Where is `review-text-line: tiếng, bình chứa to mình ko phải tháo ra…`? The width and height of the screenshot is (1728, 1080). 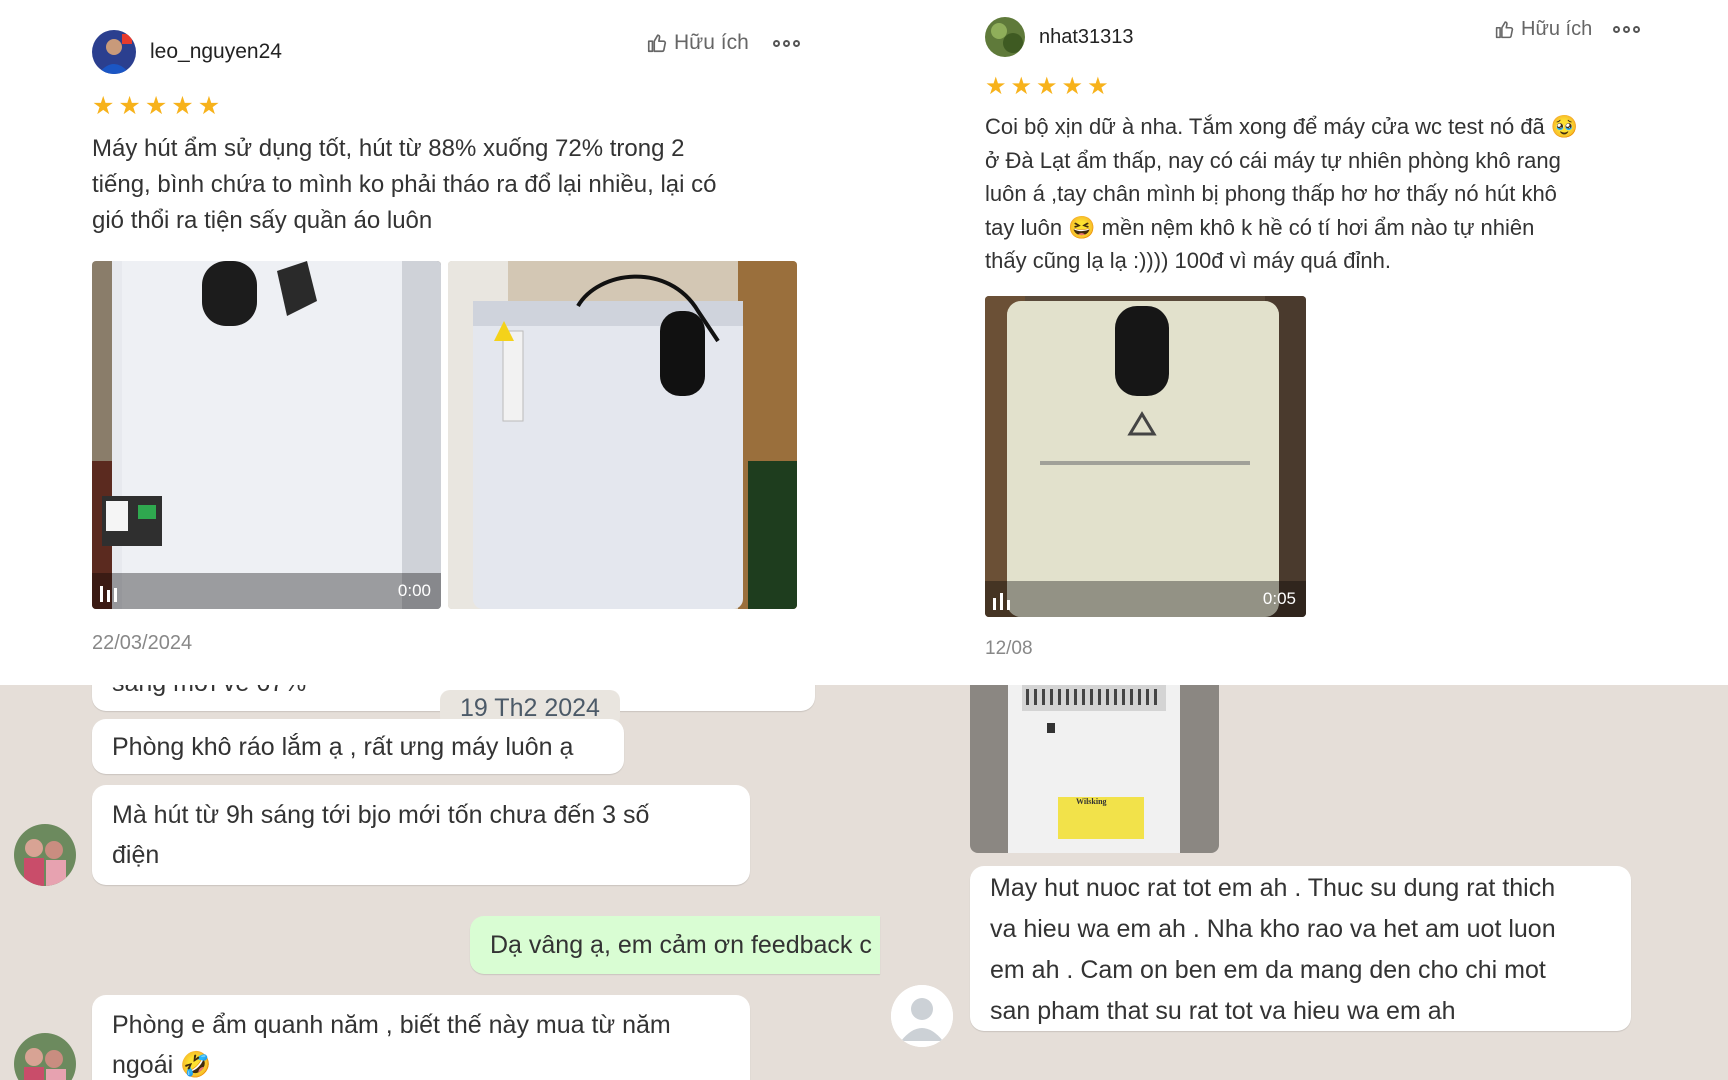
review-text-line: tiếng, bình chứa to mình ko phải tháo ra… is located at coordinates (404, 184).